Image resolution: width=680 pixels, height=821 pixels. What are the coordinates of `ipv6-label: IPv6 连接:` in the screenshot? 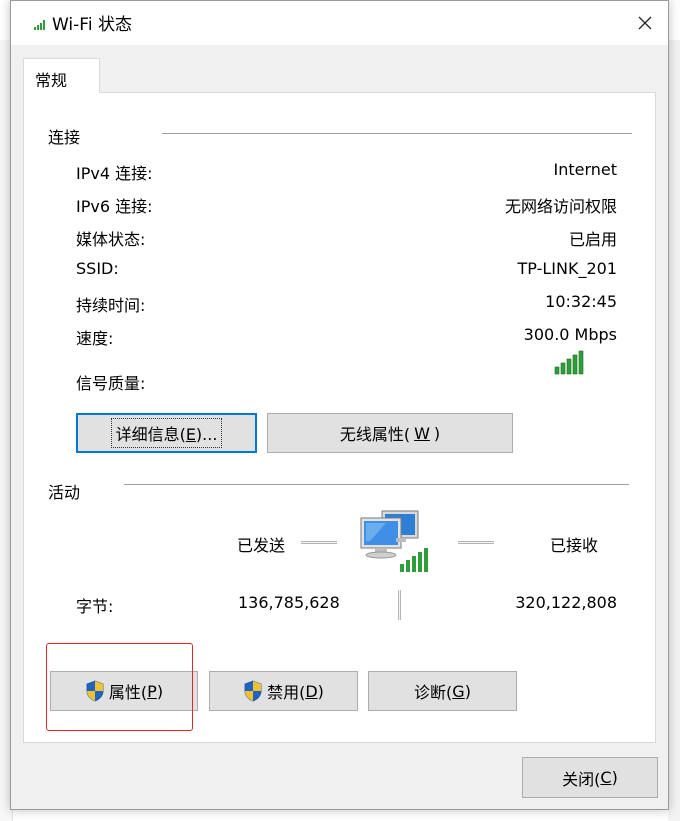 It's located at (114, 206).